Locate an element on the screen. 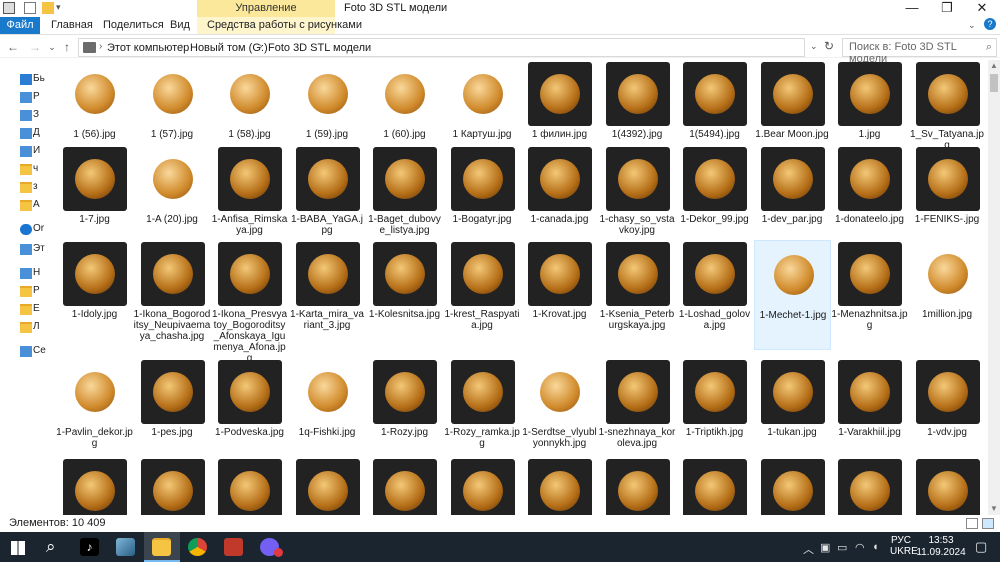 The image size is (1000, 562). scroll-thumb is located at coordinates (994, 83).